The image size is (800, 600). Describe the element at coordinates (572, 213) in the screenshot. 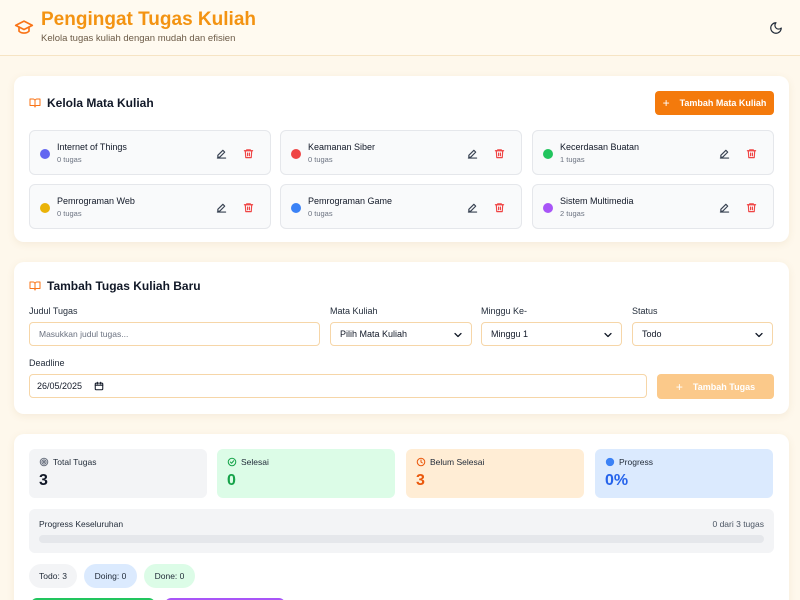

I see `course-task-count: 2 tugas` at that location.